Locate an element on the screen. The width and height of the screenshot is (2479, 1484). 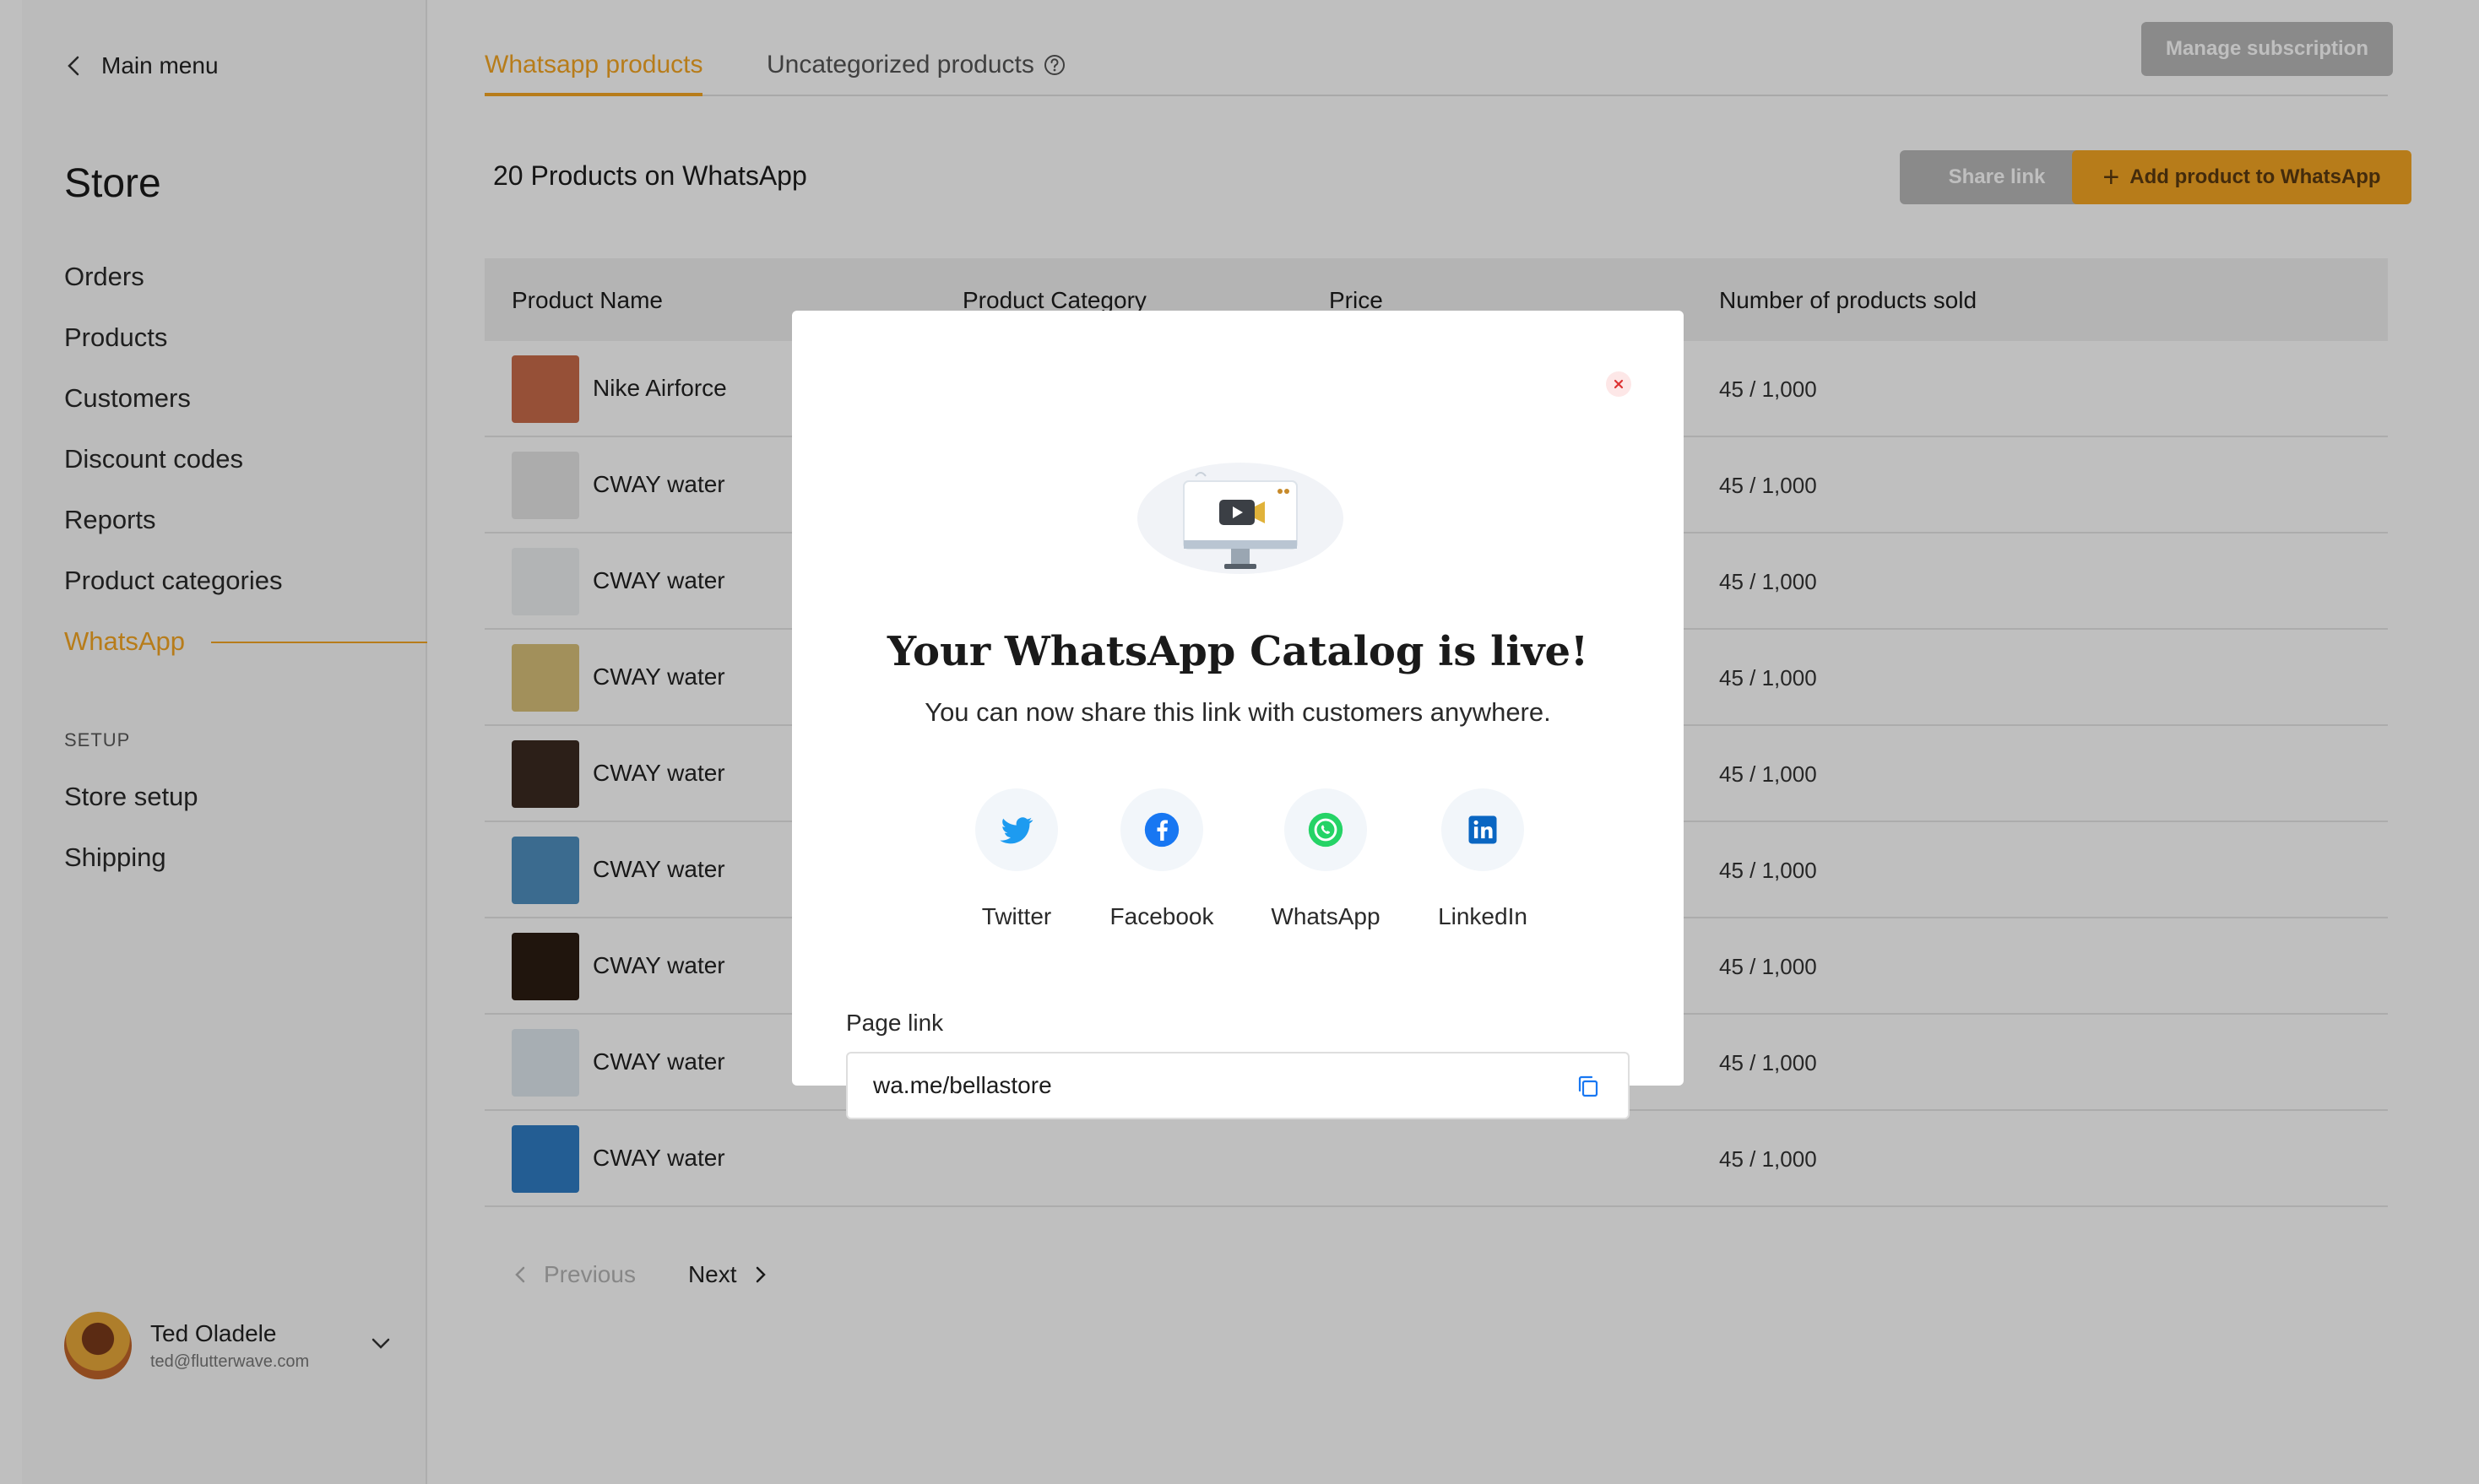
copy-icon is located at coordinates (1588, 1086).